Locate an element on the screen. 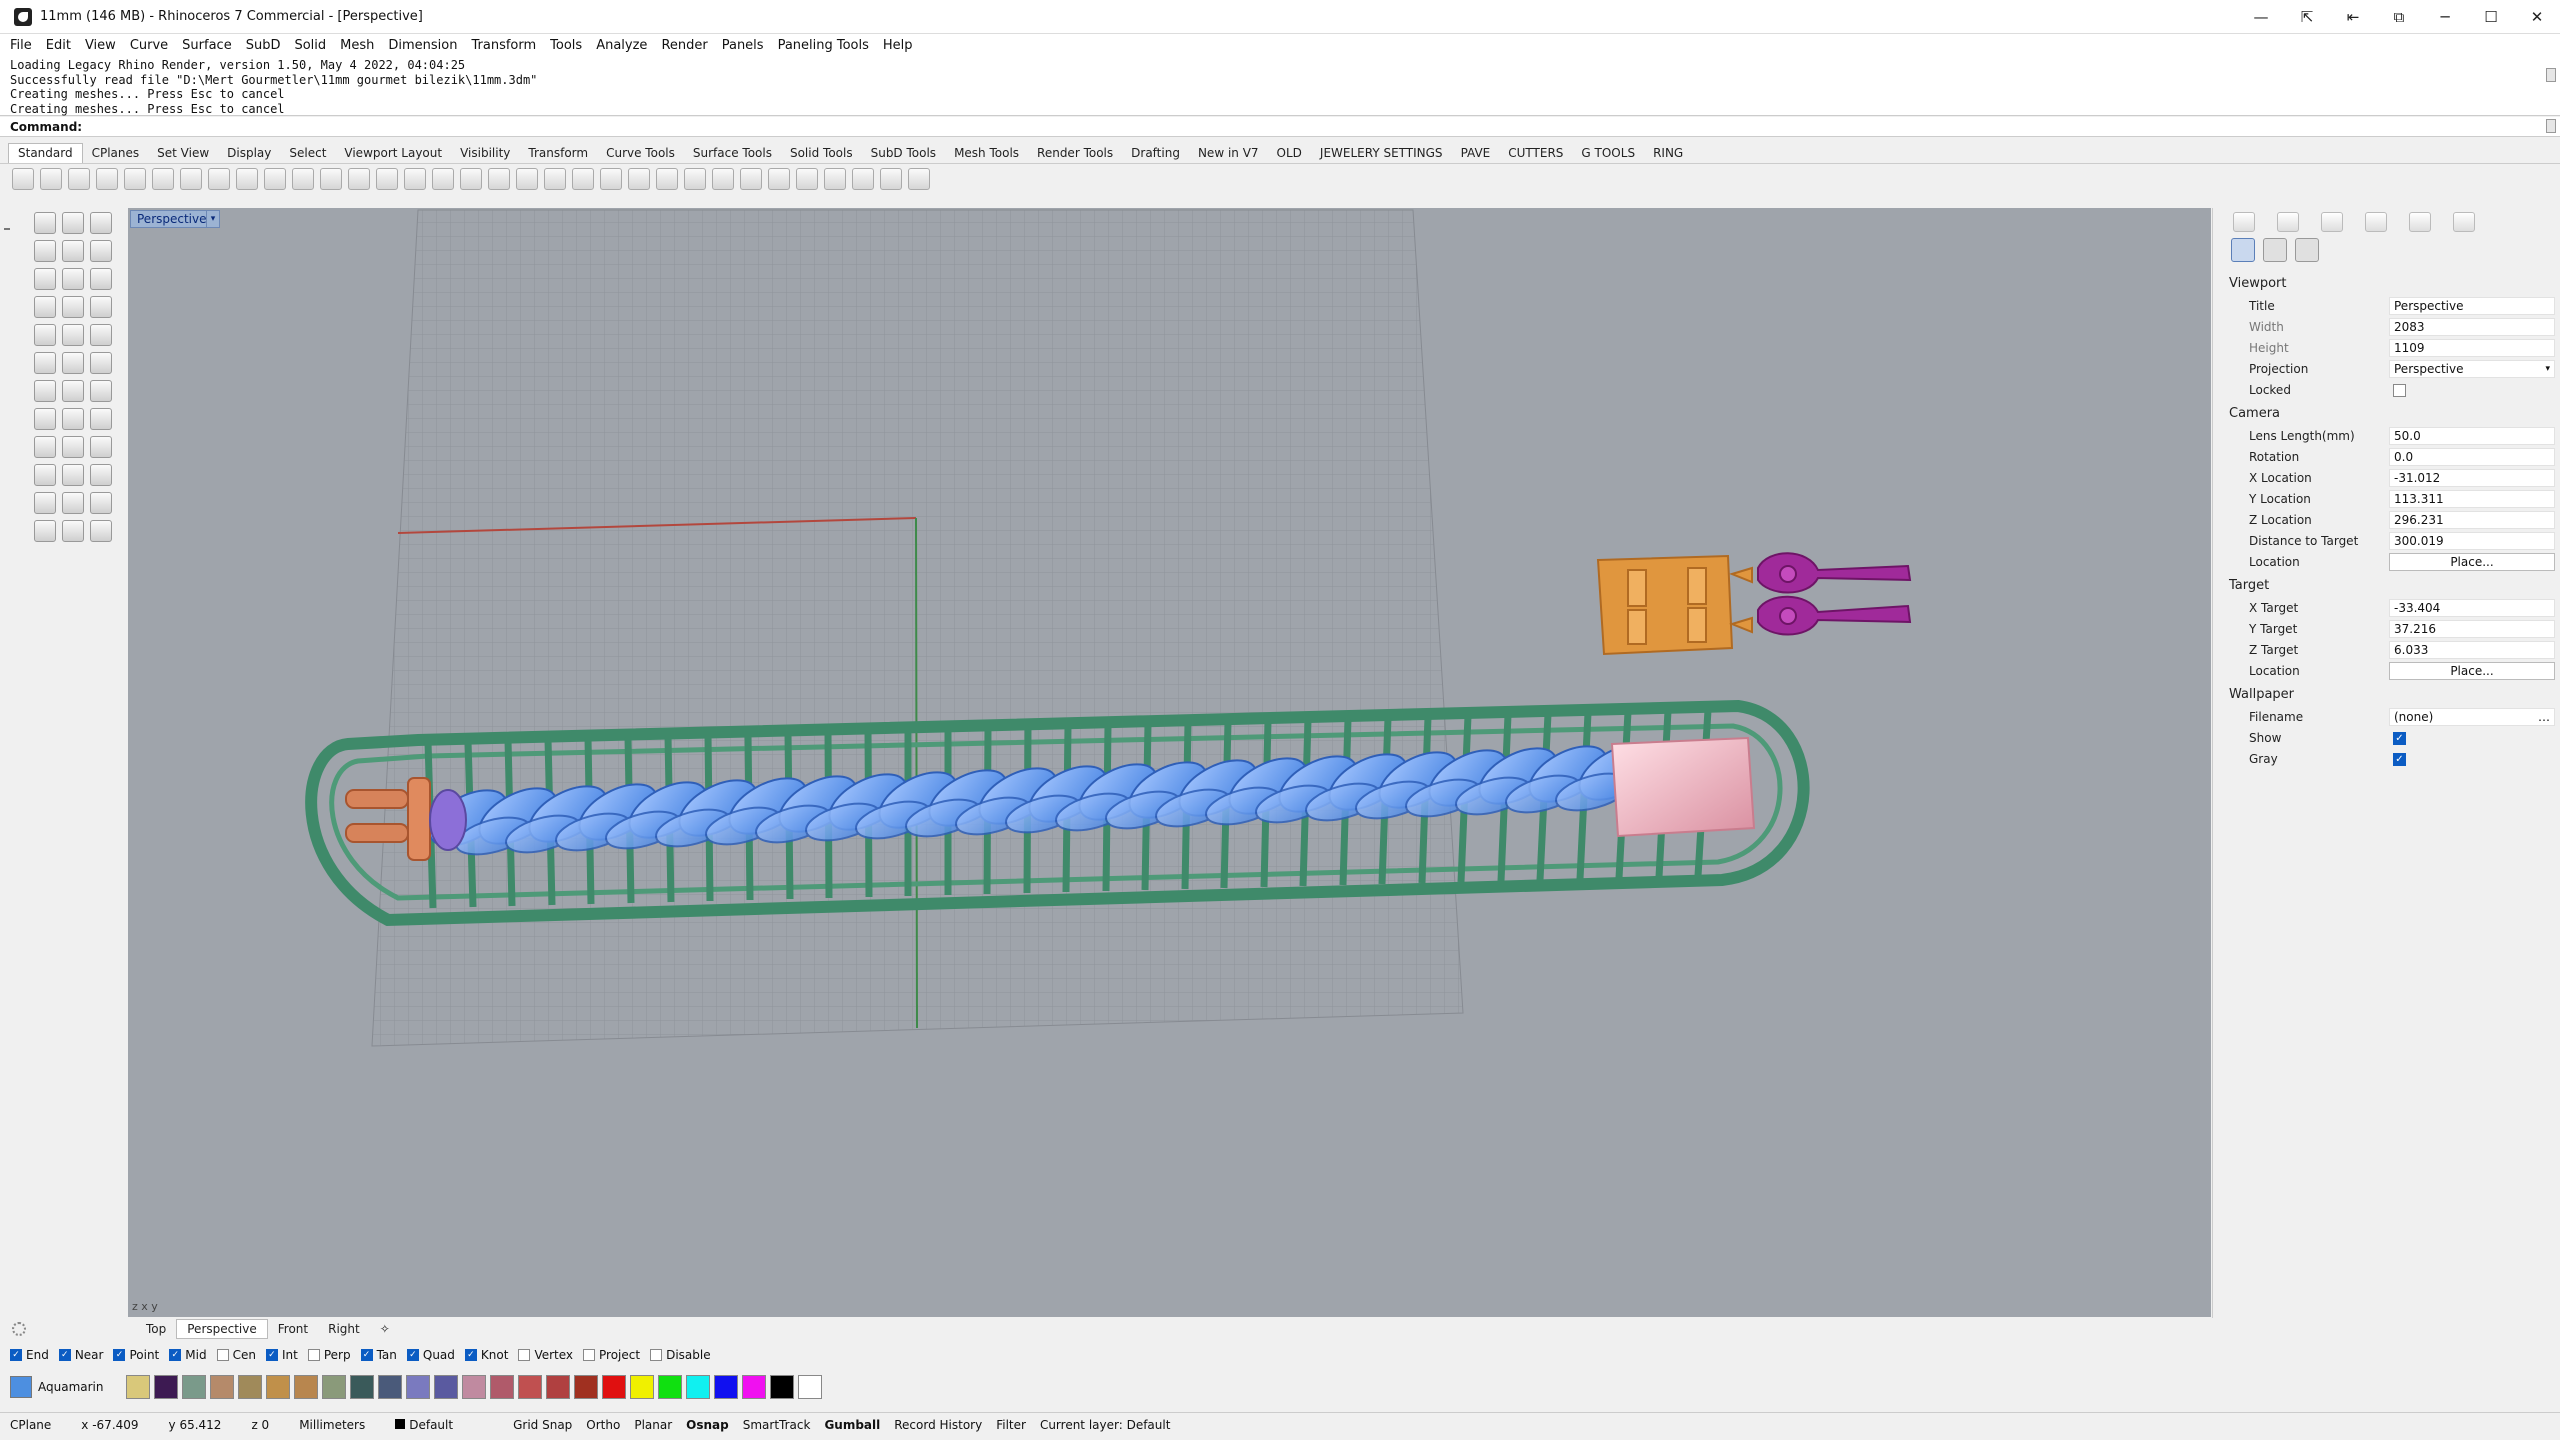 The image size is (2560, 1440). tab-surface-tools: Surface Tools is located at coordinates (732, 154).